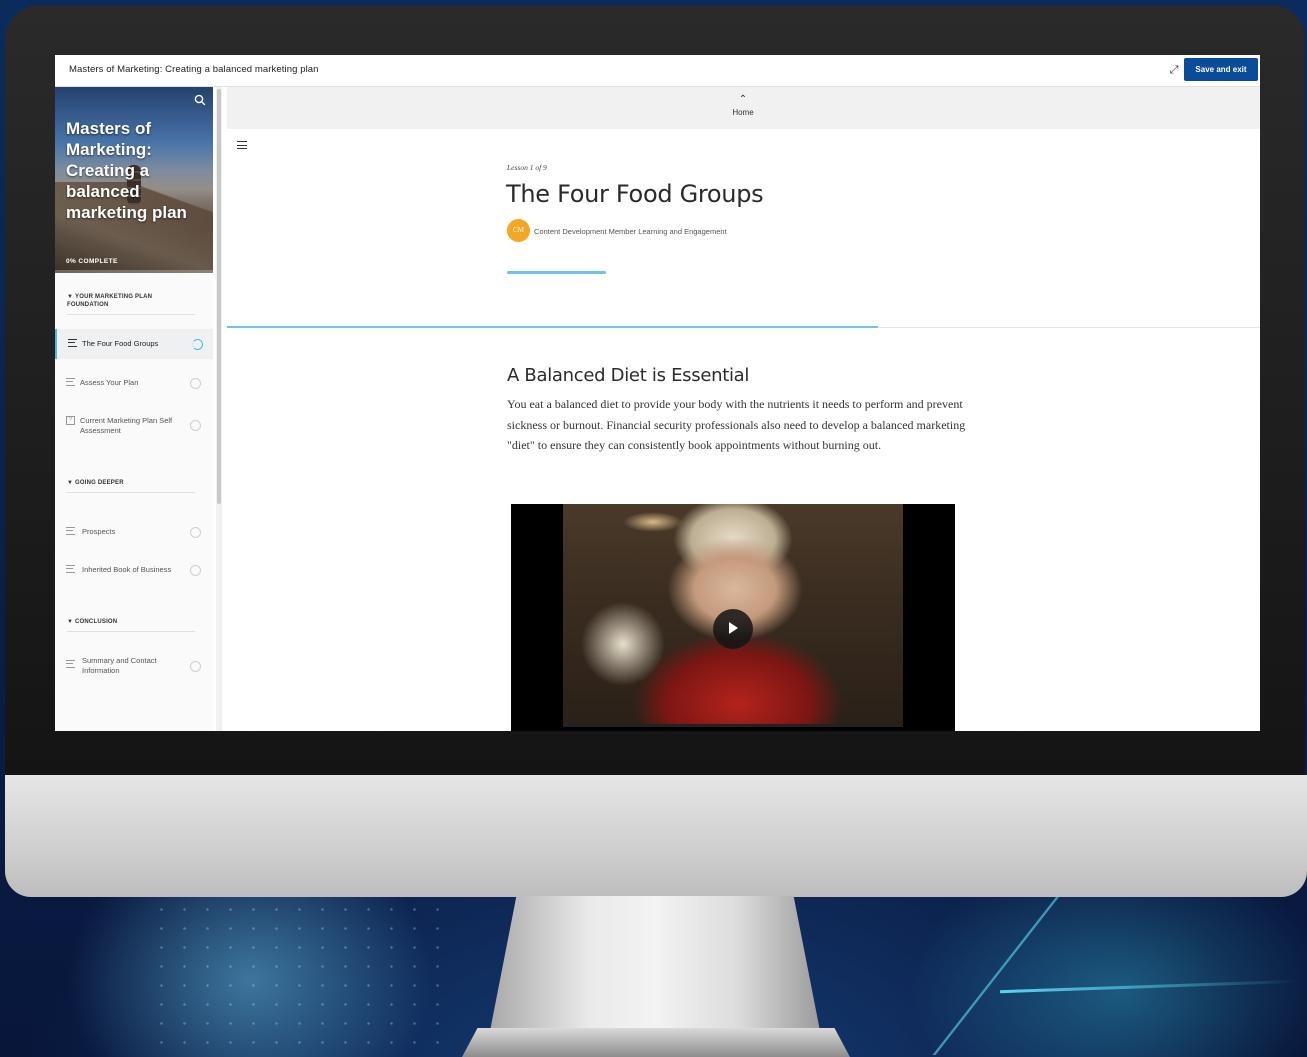 This screenshot has height=1057, width=1307. Describe the element at coordinates (92, 261) in the screenshot. I see `course-progress-label: 0% COMPLETE` at that location.